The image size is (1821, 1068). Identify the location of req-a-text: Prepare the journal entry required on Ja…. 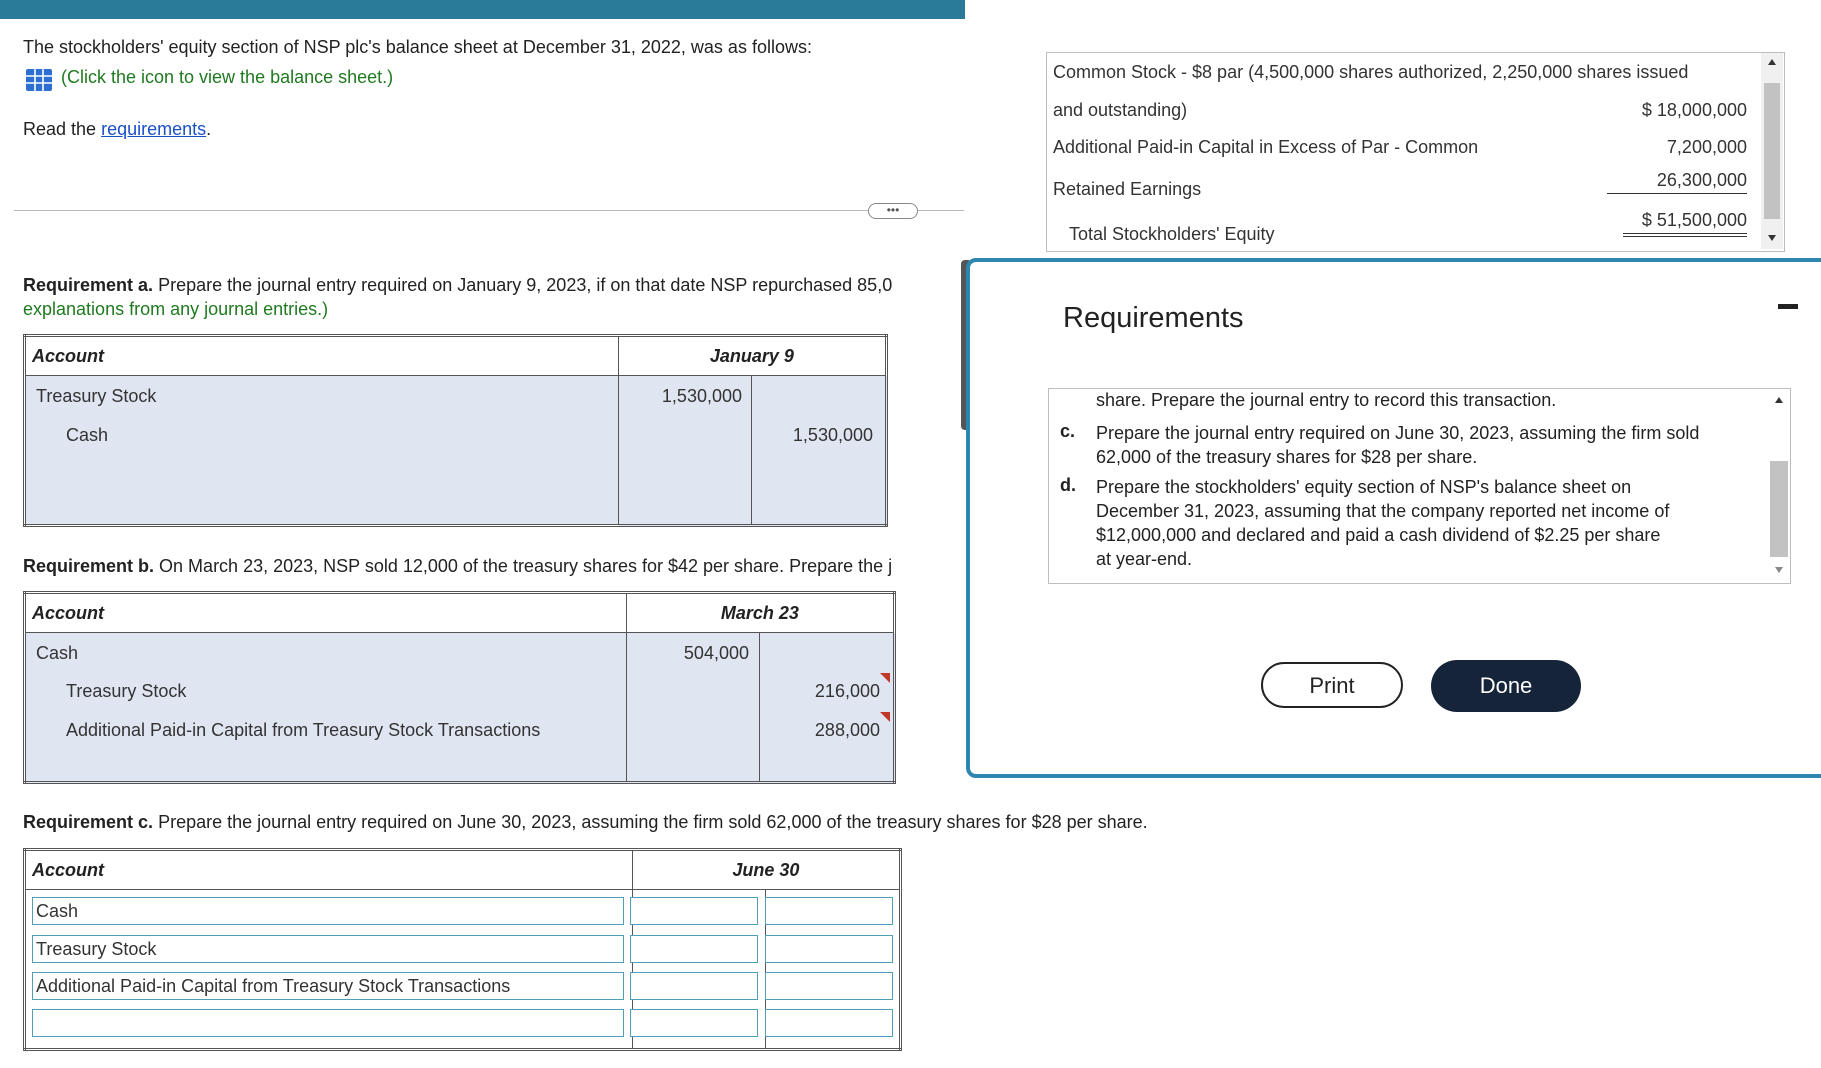
(525, 285).